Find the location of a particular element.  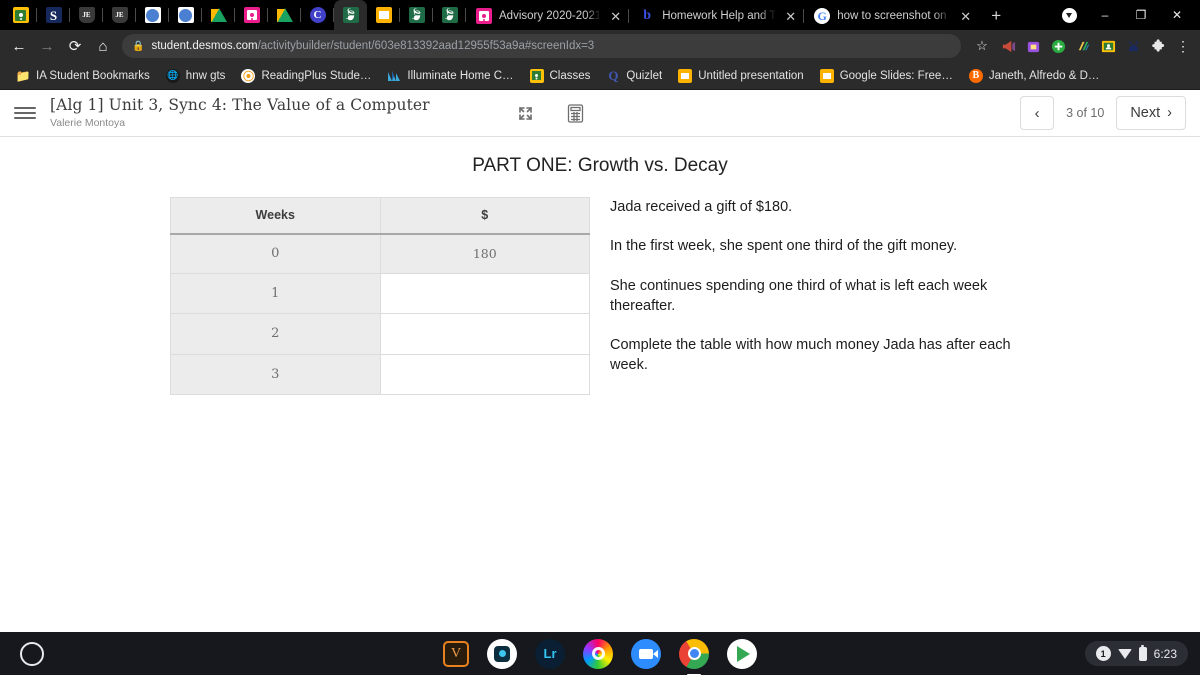

cell-amount-0: 180 is located at coordinates (484, 253).